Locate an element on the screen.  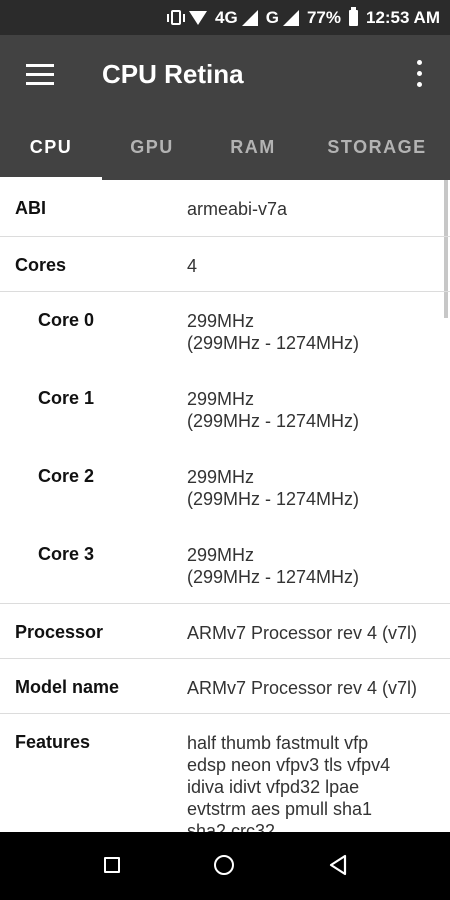
network-4g-label: 4G is located at coordinates (226, 17).